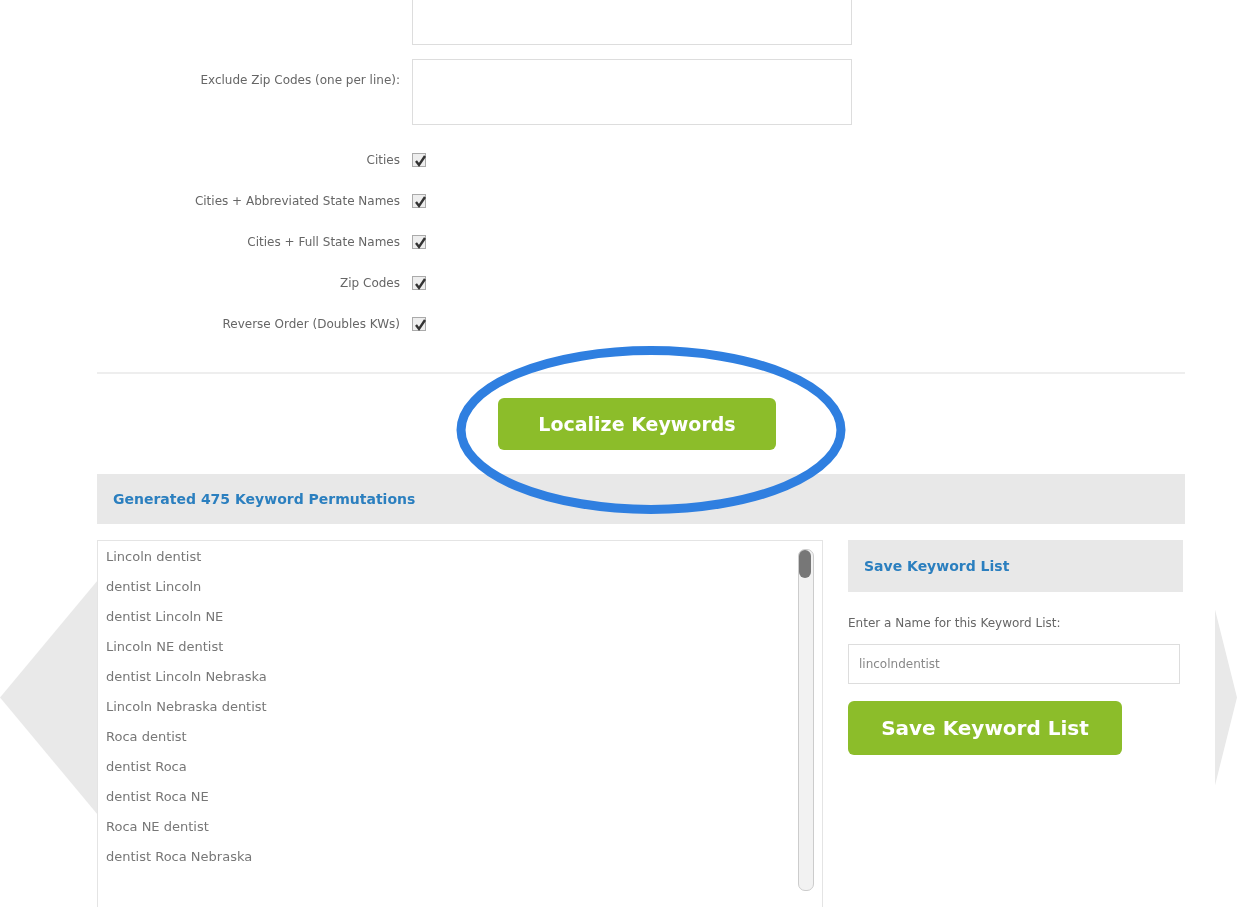 This screenshot has height=907, width=1237. What do you see at coordinates (165, 617) in the screenshot?
I see `keyword-item: dentist Lincoln NE` at bounding box center [165, 617].